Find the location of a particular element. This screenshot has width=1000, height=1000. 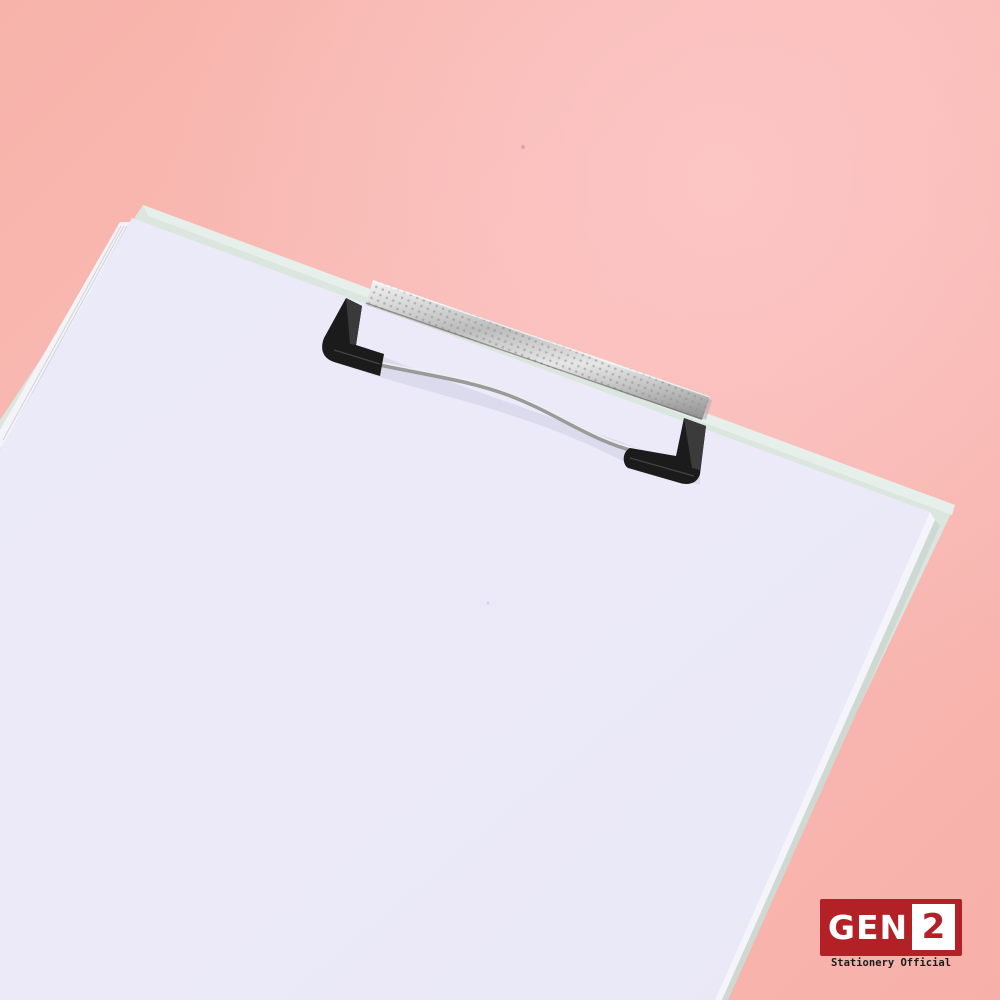

brand-logo-box: GEN 2 is located at coordinates (891, 927).